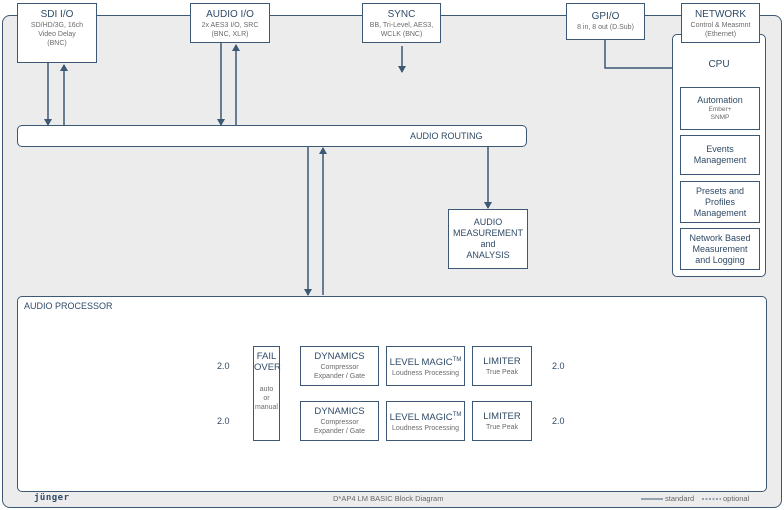  Describe the element at coordinates (401, 25) in the screenshot. I see `sync-line: BB, Tri-Level, AES3,` at that location.